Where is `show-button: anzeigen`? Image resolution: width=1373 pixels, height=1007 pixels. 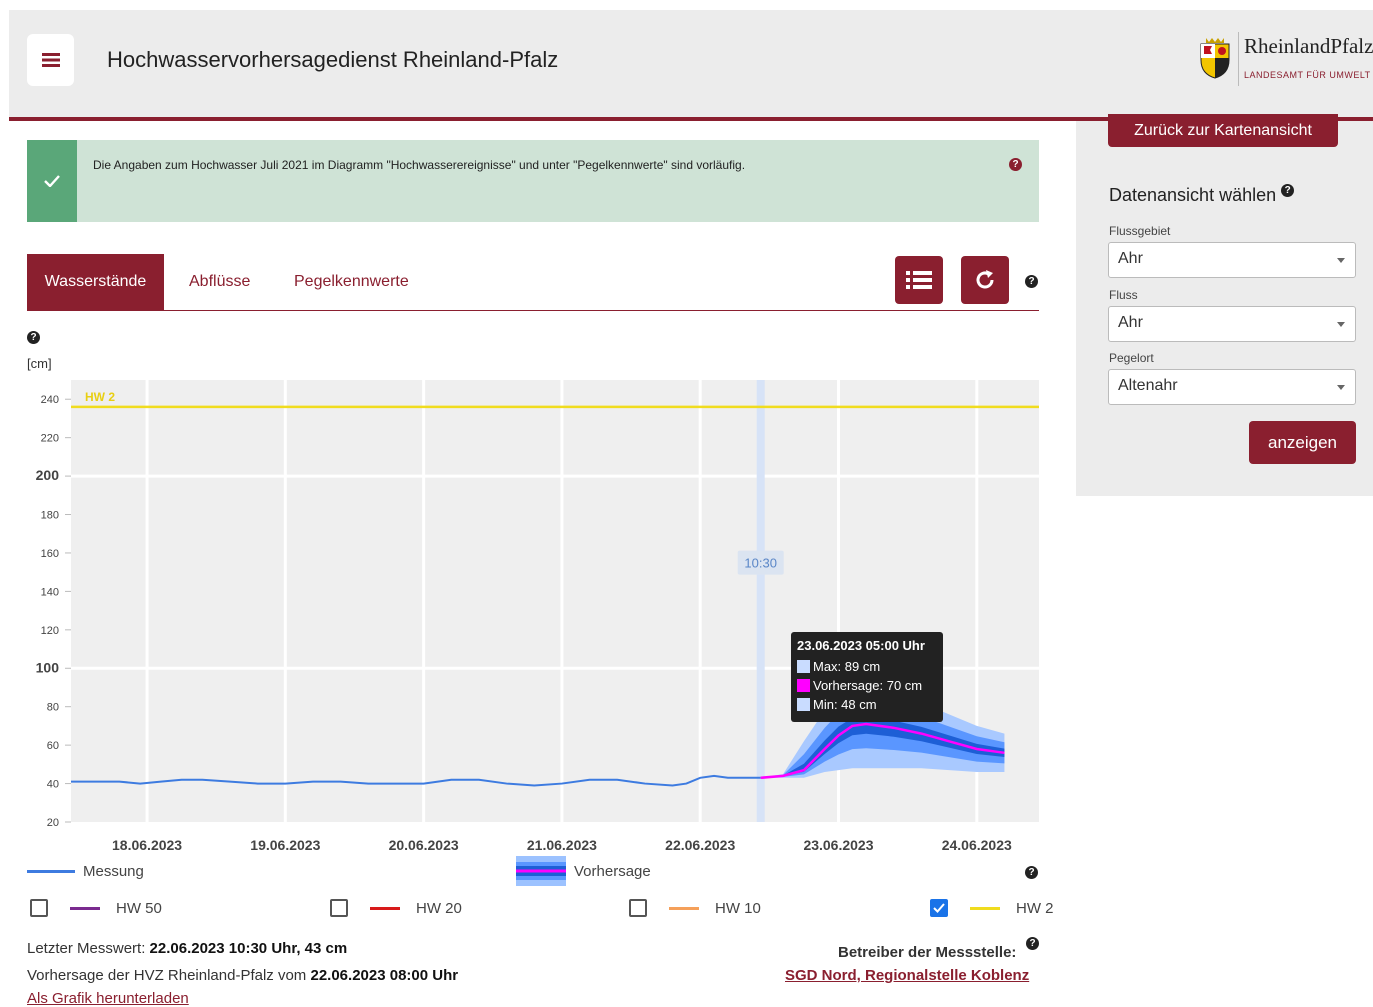 show-button: anzeigen is located at coordinates (1302, 442).